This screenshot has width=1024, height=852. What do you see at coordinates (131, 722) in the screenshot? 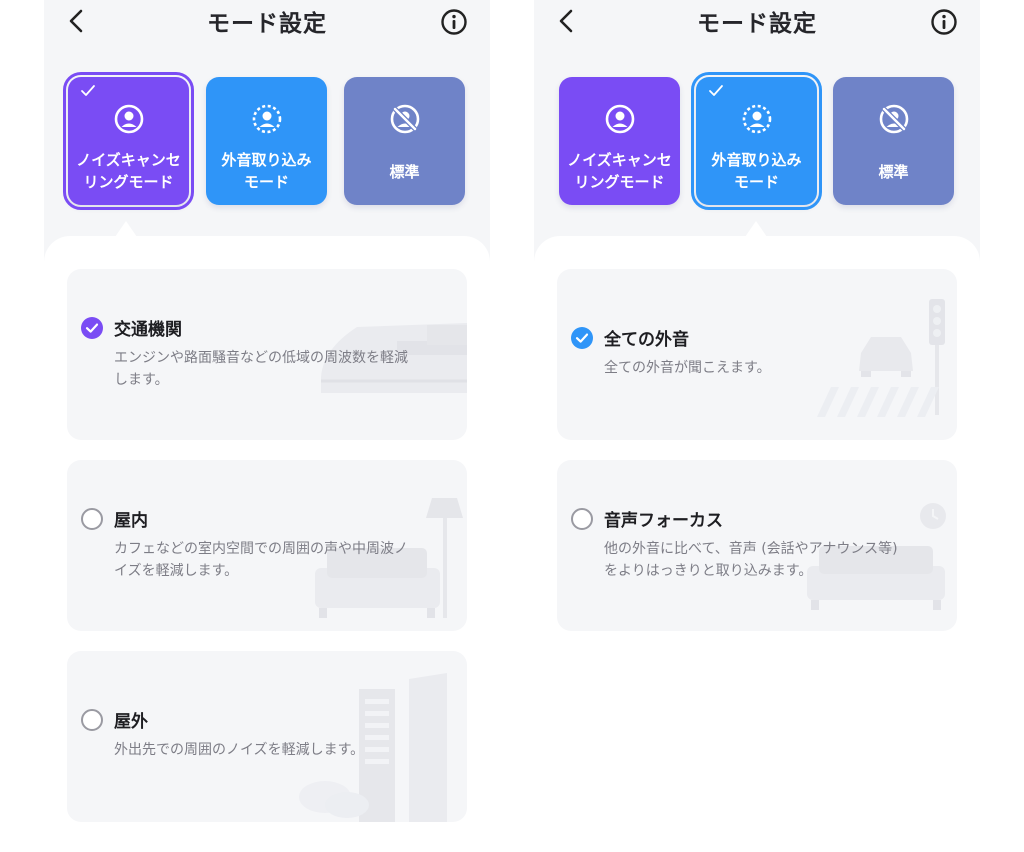
I see `option-title: 屋外` at bounding box center [131, 722].